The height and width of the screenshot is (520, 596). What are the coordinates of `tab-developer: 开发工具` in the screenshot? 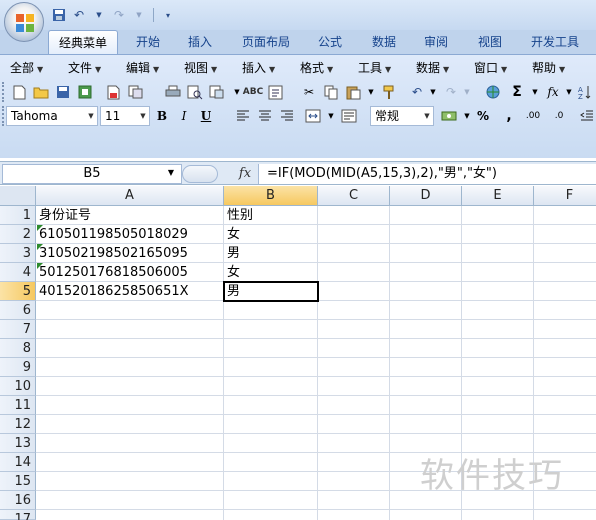 It's located at (555, 42).